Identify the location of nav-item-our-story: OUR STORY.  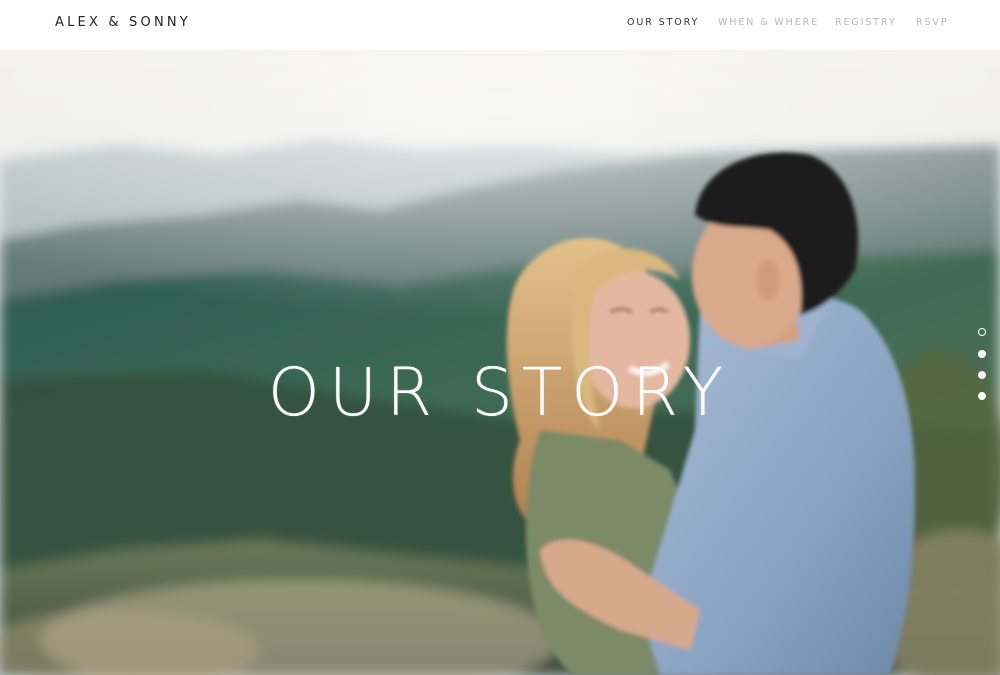
(663, 22).